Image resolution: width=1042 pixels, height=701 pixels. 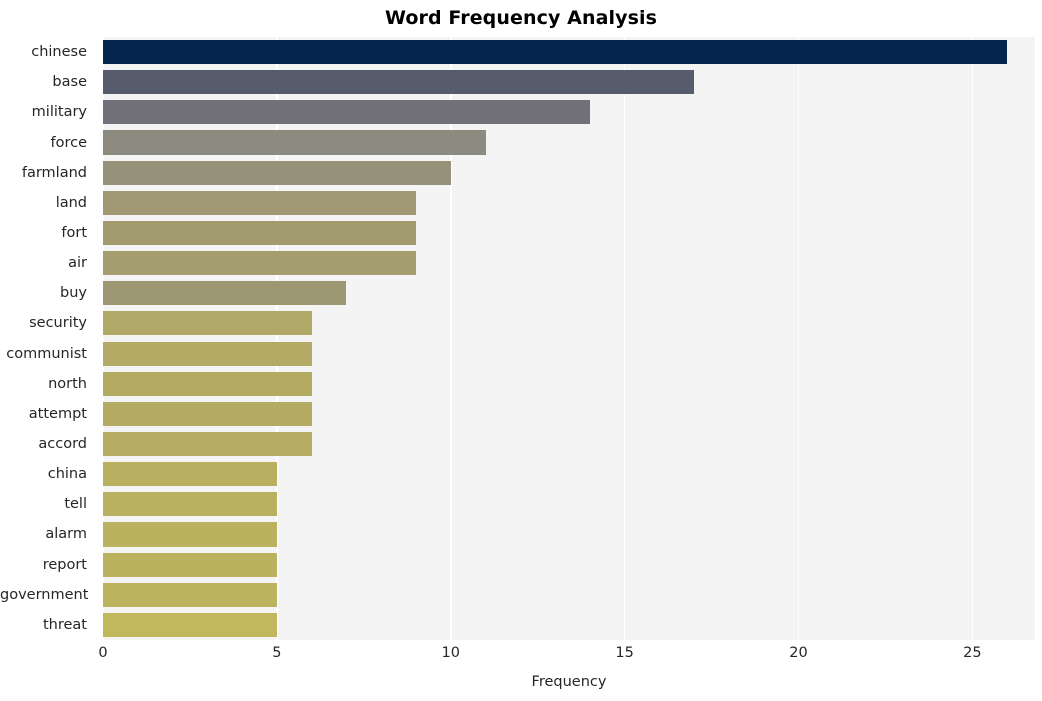 I want to click on y-tick-label-government: government, so click(x=44, y=594).